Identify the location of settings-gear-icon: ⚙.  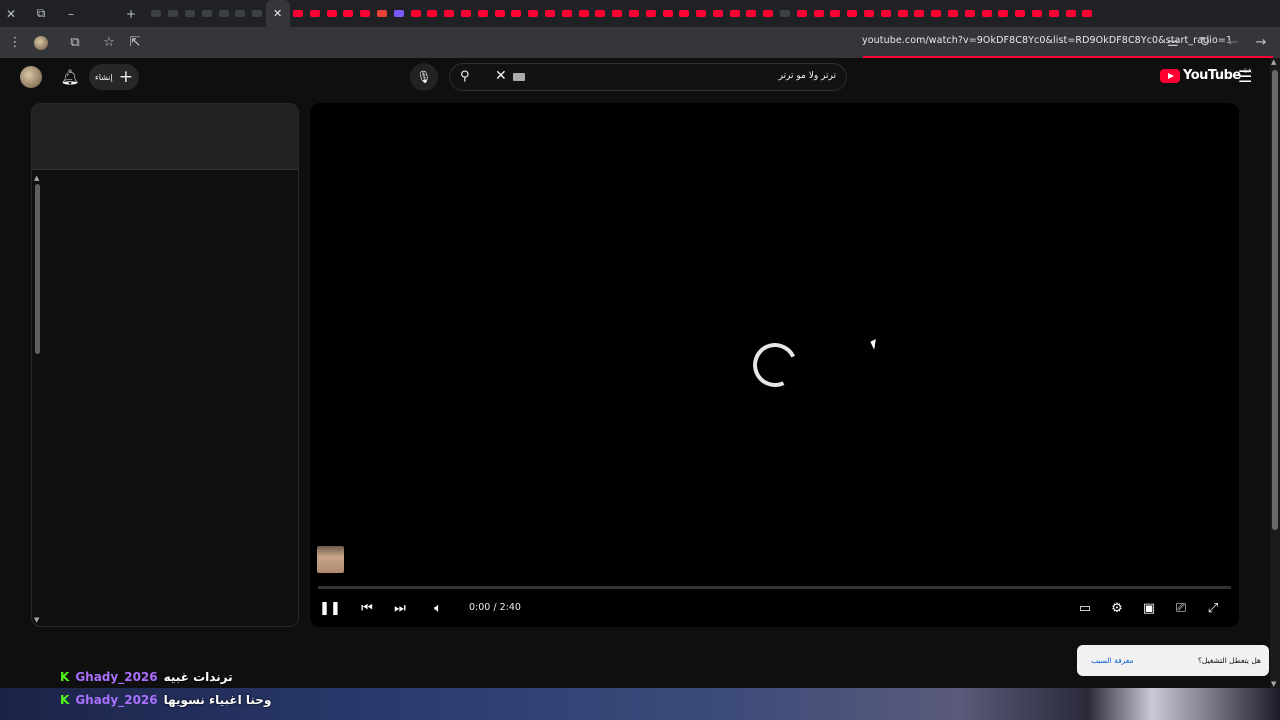
(1117, 608).